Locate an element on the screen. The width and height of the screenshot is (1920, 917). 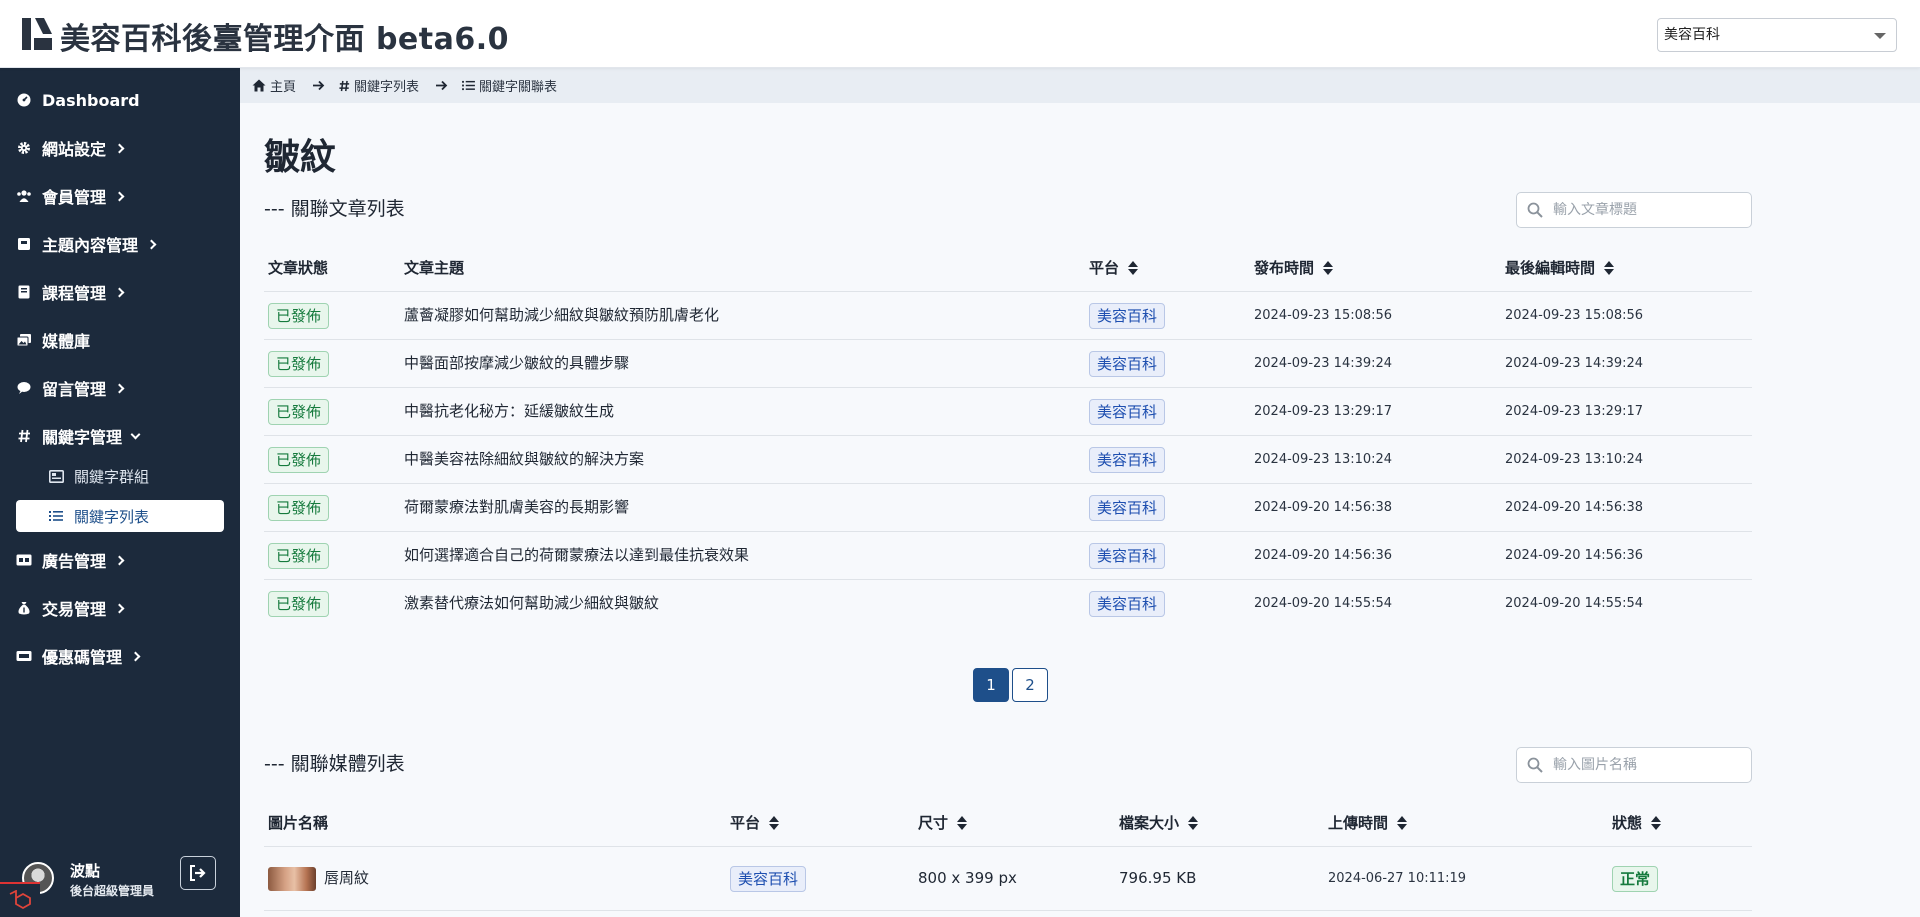
breadcrumb-keyword-list: 關鍵字列表 is located at coordinates (379, 85).